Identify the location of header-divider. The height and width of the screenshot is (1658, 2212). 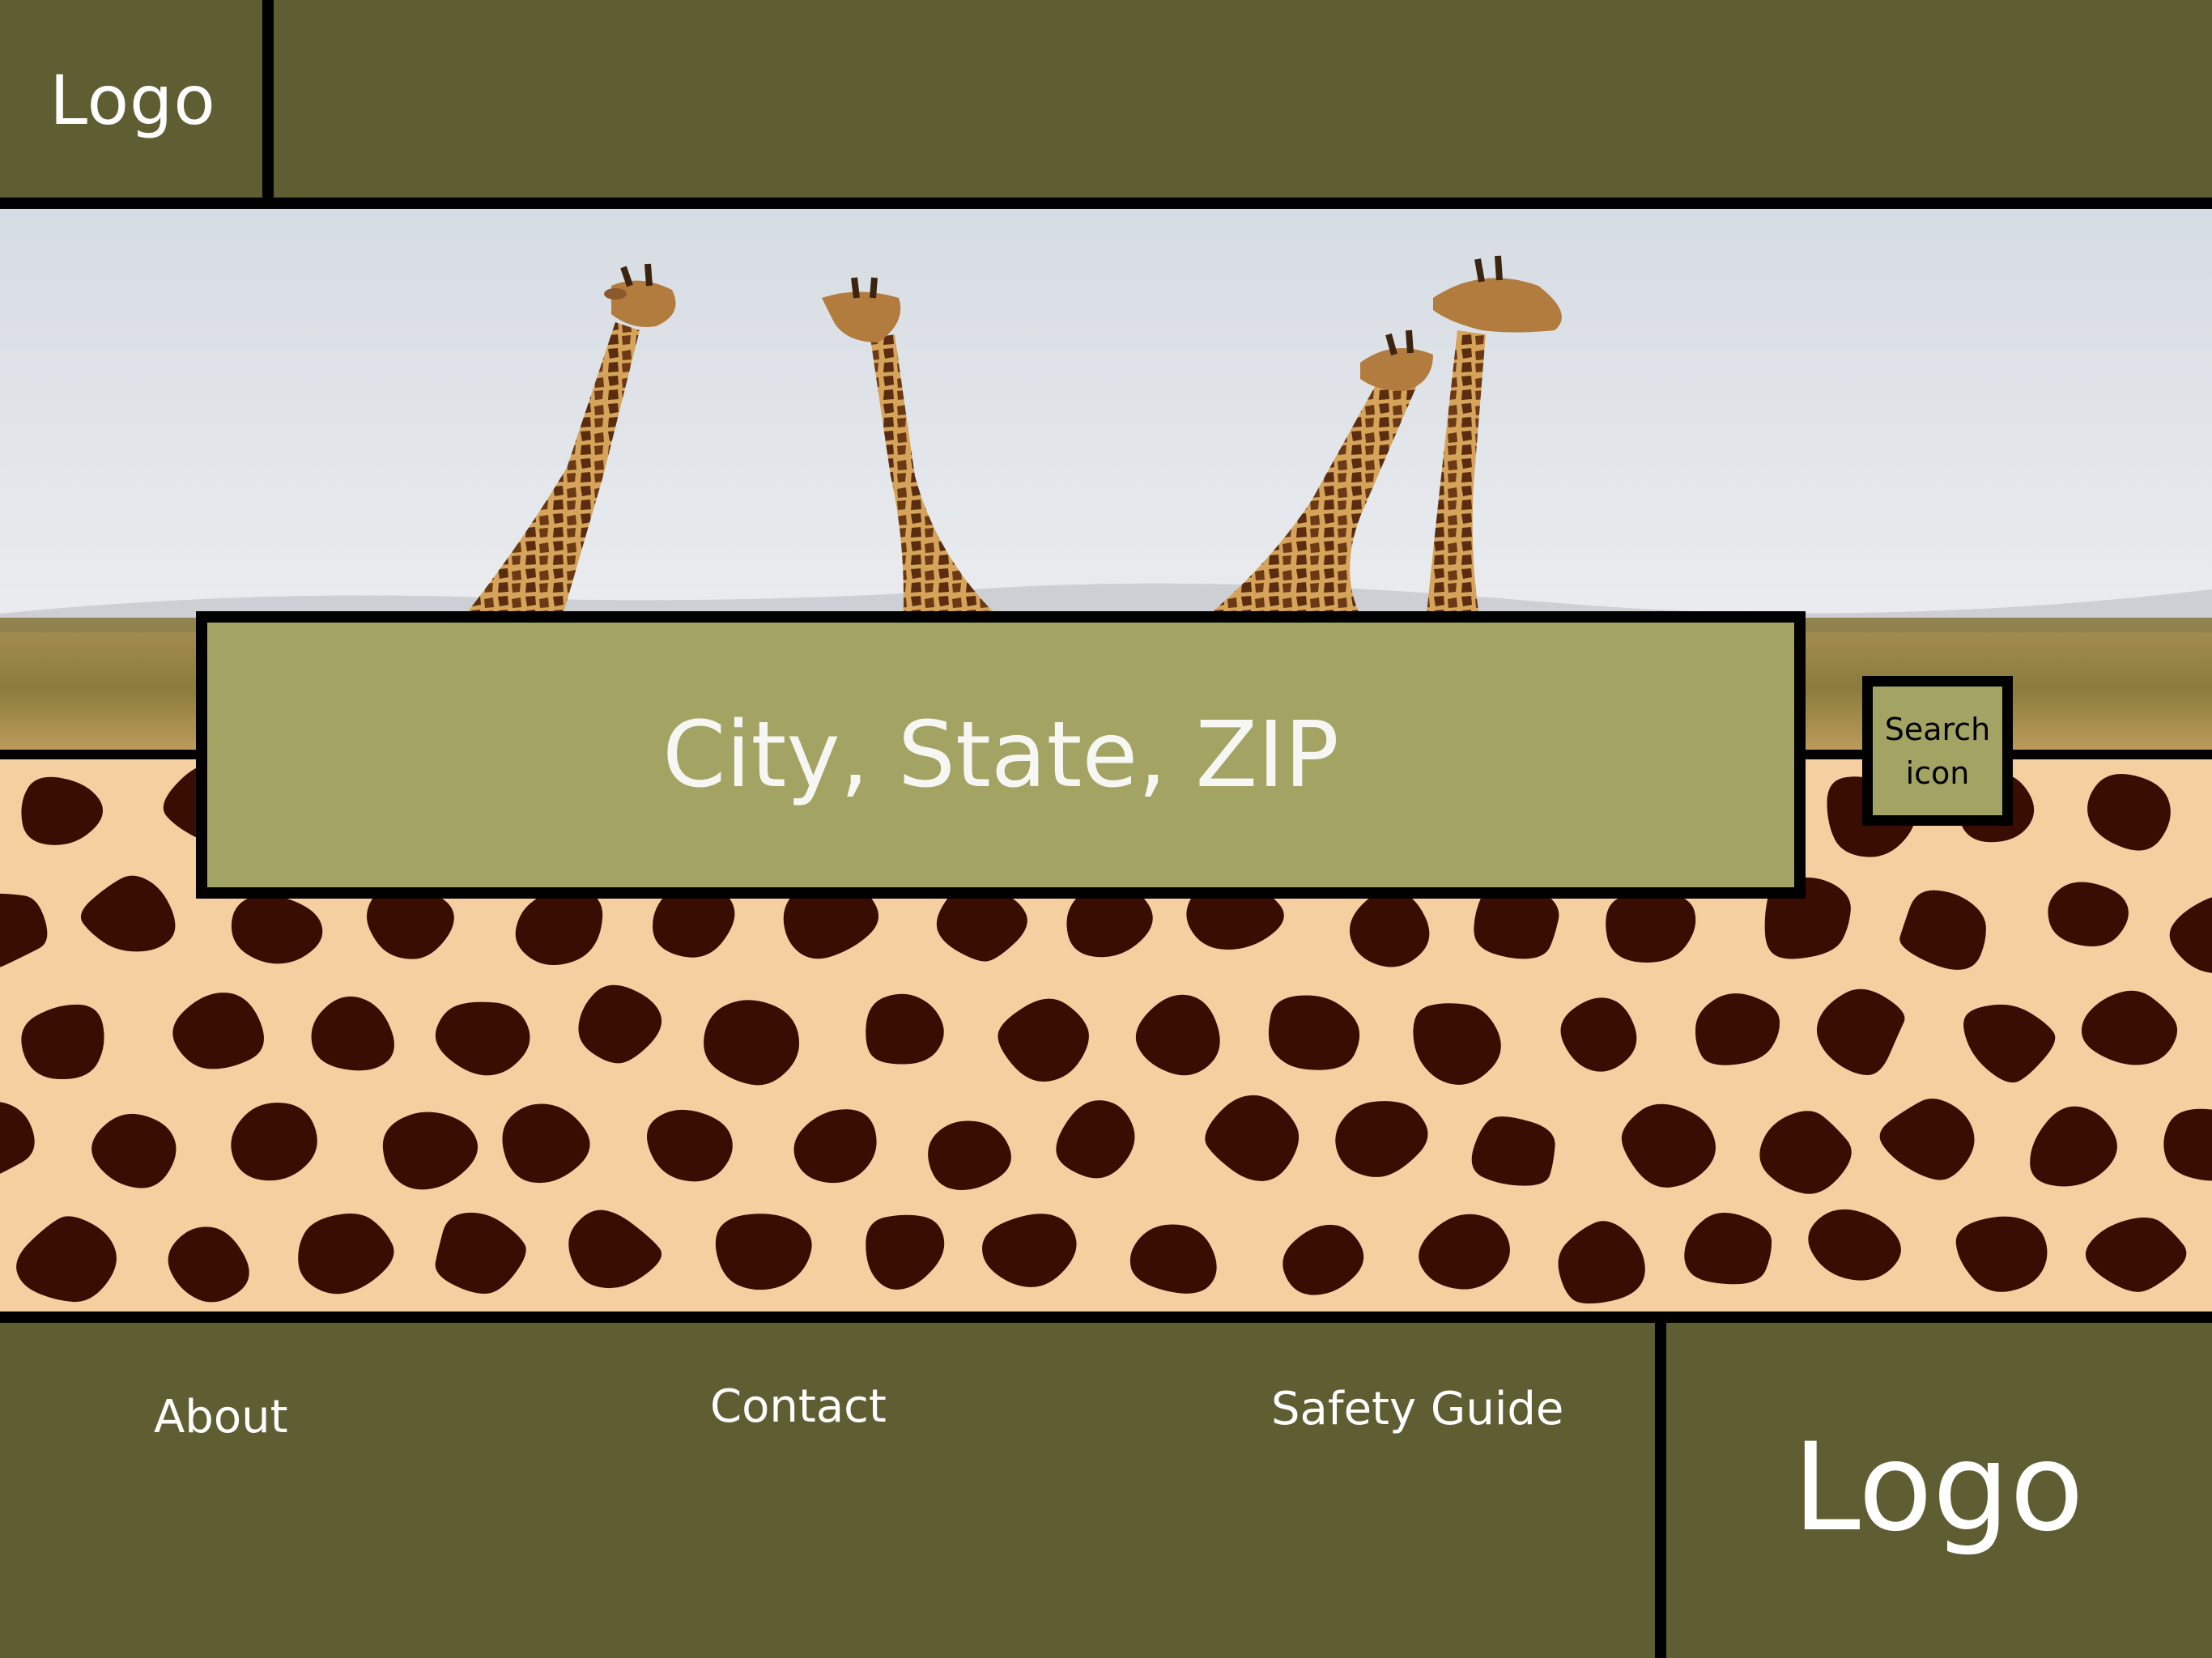
(268, 100).